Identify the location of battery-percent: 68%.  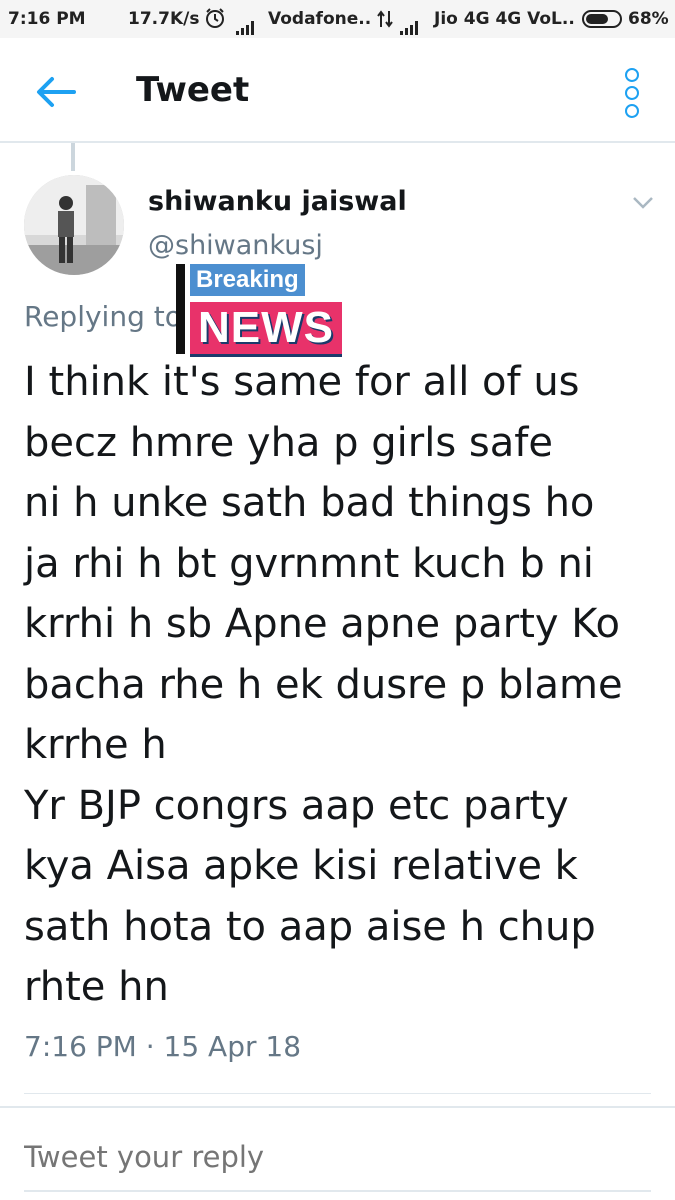
(648, 19).